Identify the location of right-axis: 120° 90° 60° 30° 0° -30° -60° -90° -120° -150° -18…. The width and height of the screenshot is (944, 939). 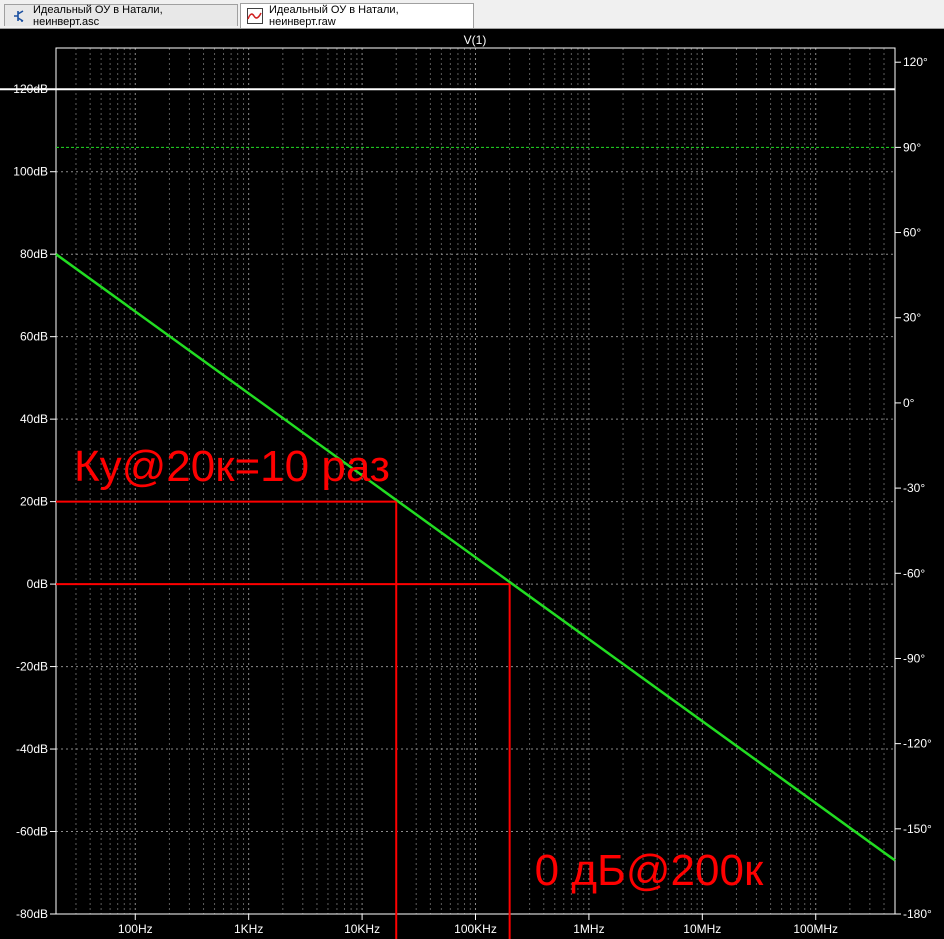
(913, 488).